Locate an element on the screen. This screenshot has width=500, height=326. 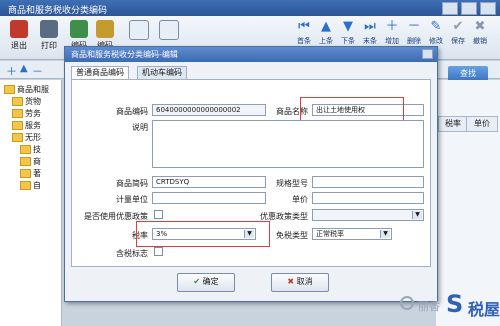
minimize-button is located at coordinates (450, 8).